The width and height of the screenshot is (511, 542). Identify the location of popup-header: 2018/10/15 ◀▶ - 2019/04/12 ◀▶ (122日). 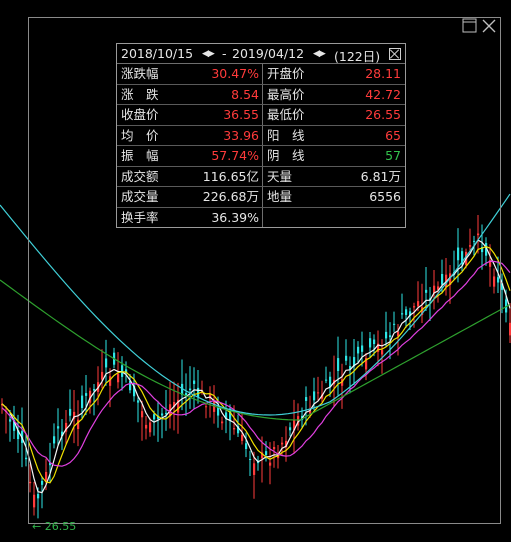
(261, 54).